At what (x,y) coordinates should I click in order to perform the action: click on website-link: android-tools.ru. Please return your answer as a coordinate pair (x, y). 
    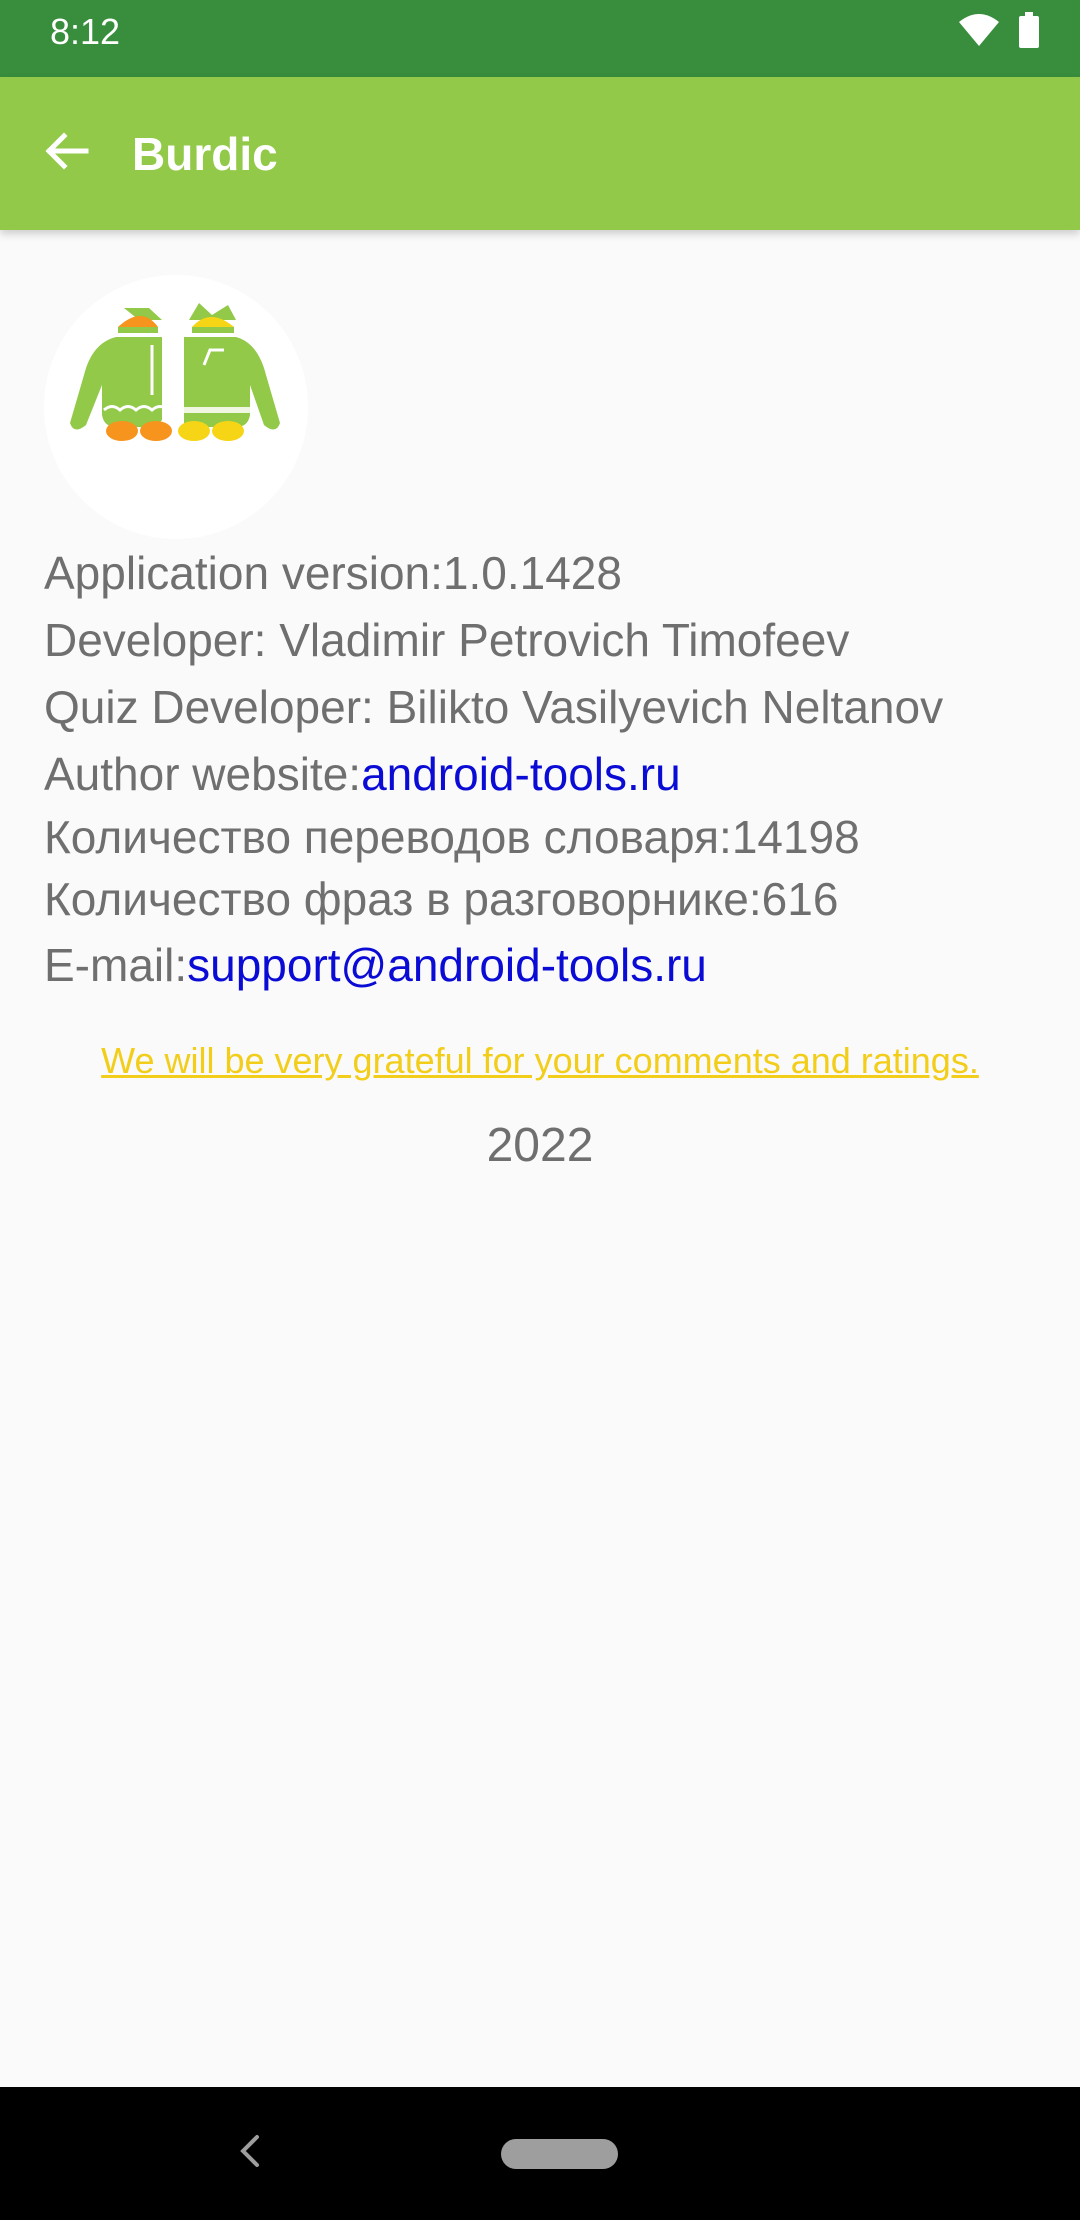
    Looking at the image, I should click on (521, 774).